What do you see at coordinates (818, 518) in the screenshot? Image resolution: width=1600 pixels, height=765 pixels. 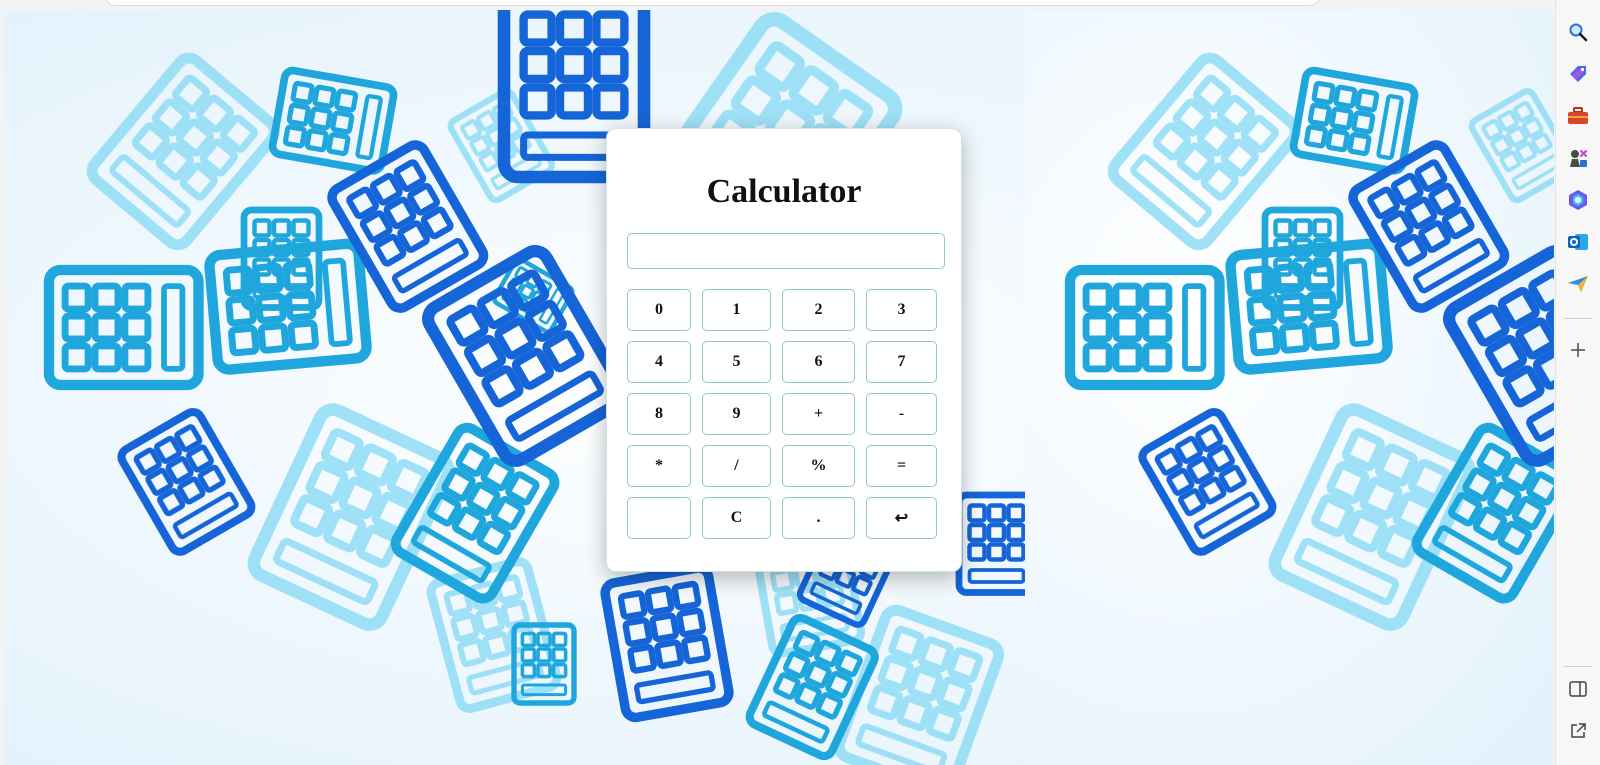 I see `key-decimal: .` at bounding box center [818, 518].